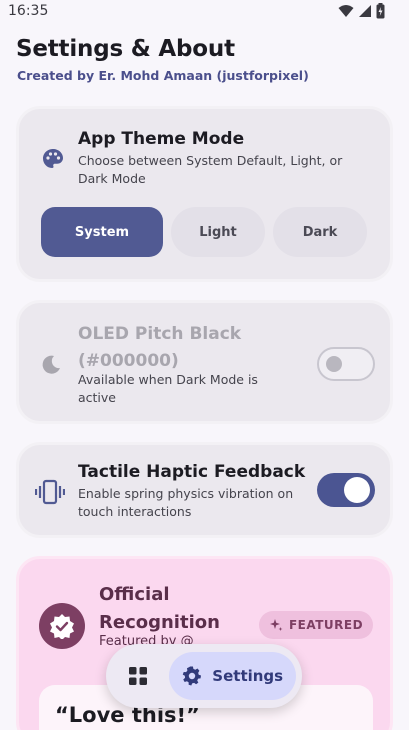 The height and width of the screenshot is (730, 409). I want to click on theme-mode-title: App Theme Mode, so click(161, 139).